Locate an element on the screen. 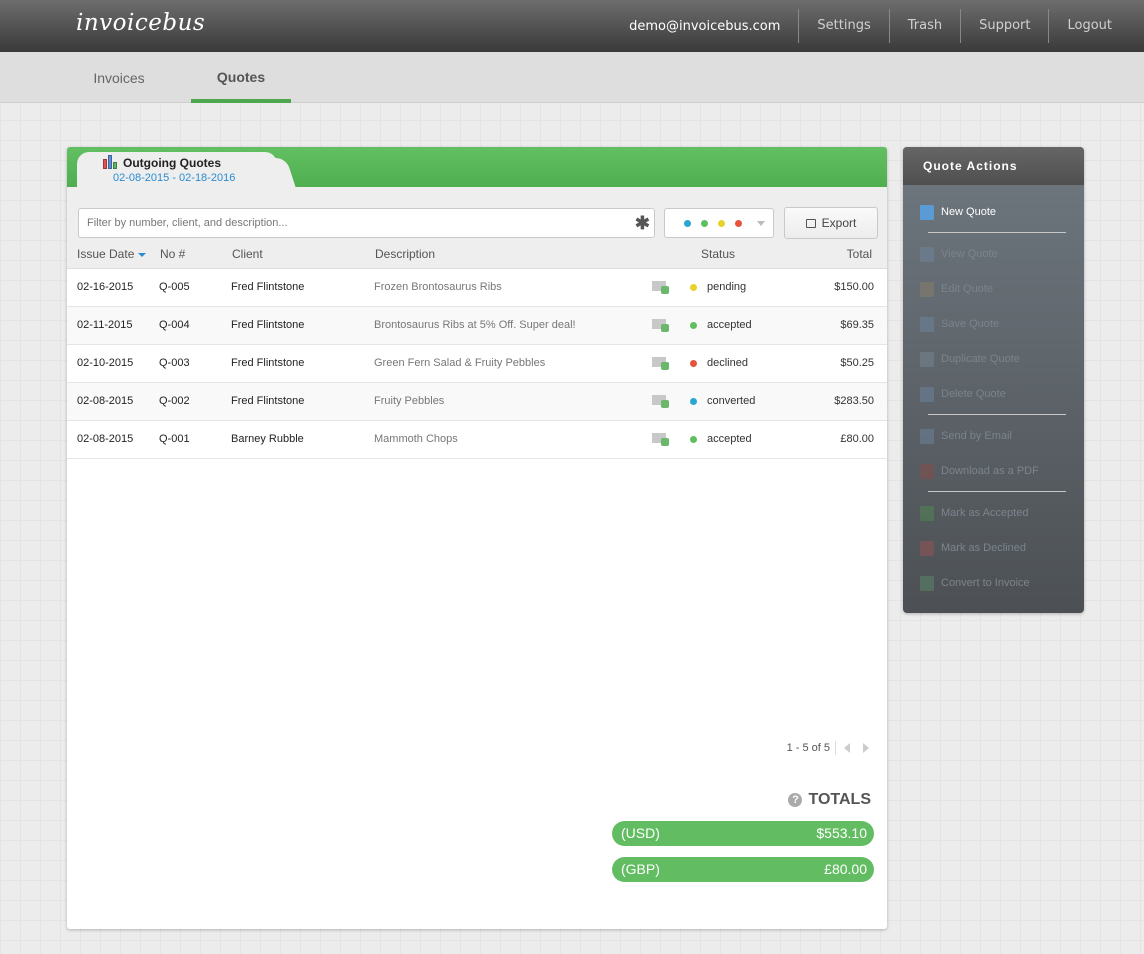 This screenshot has width=1144, height=954. status-dot-declined is located at coordinates (738, 223).